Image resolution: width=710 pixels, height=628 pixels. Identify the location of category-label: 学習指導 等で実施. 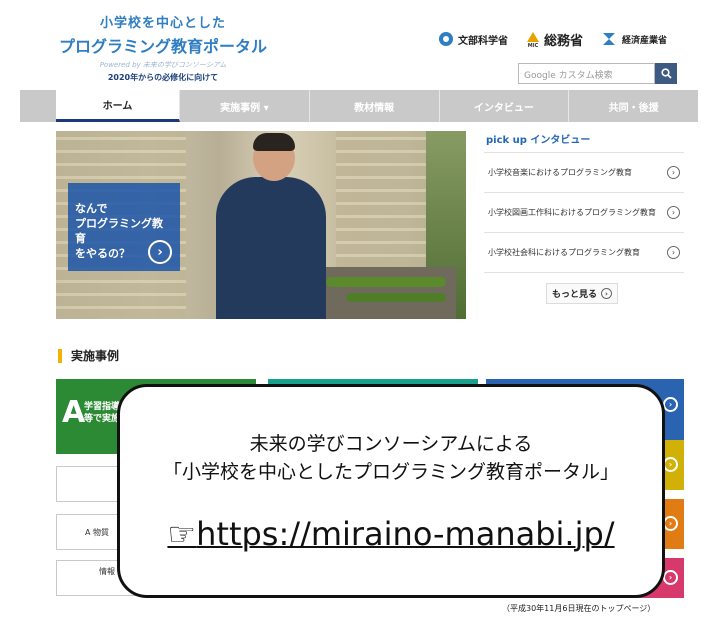
(102, 413).